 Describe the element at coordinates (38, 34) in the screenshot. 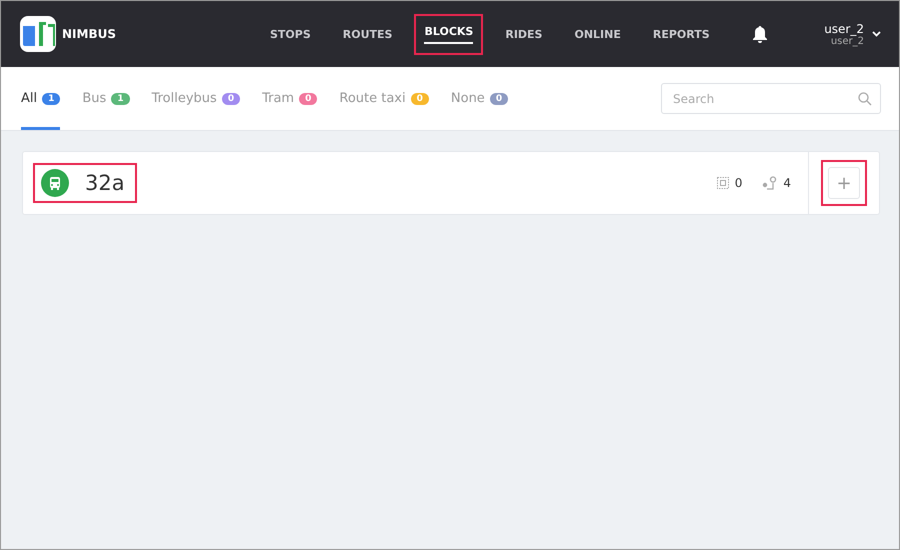

I see `logo-icon` at that location.